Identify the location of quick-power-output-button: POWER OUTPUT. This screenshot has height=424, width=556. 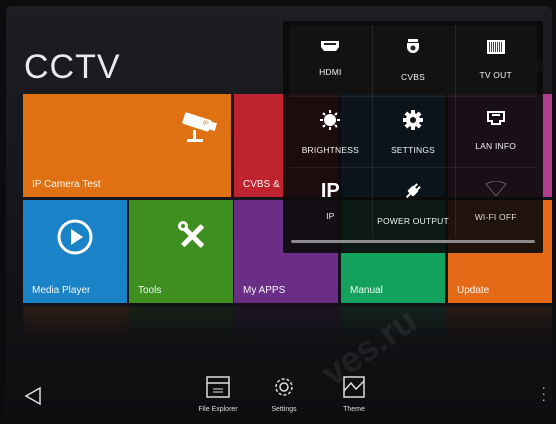
(413, 202).